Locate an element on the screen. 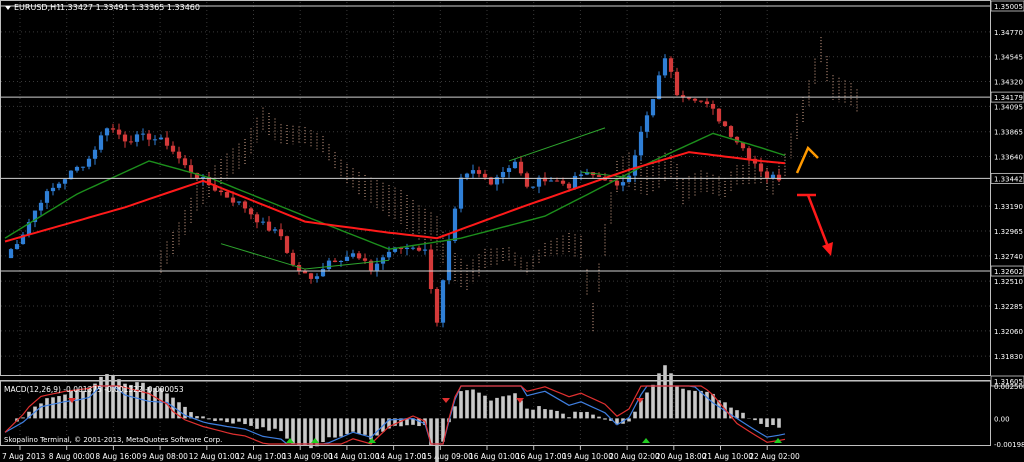 Image resolution: width=1024 pixels, height=462 pixels. down-arrow-icon is located at coordinates (819, 223).